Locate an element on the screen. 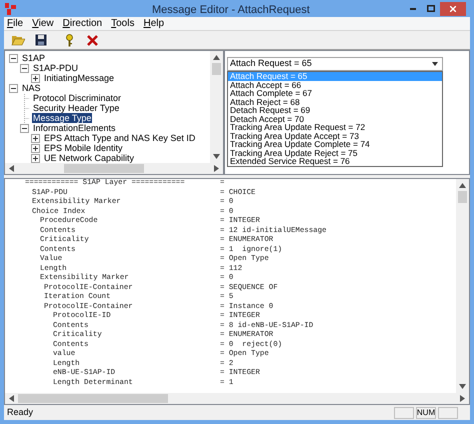 The image size is (474, 424). tree-item: EPS Attach Type and NAS Key Set ID is located at coordinates (119, 138).